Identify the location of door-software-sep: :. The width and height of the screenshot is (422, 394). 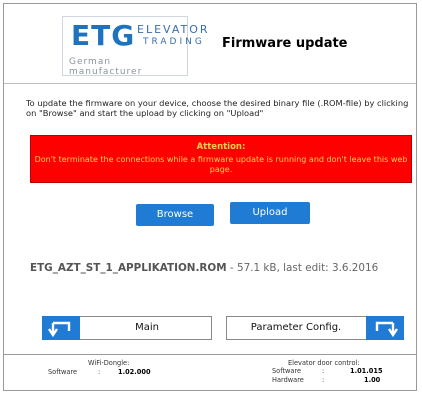
(323, 371).